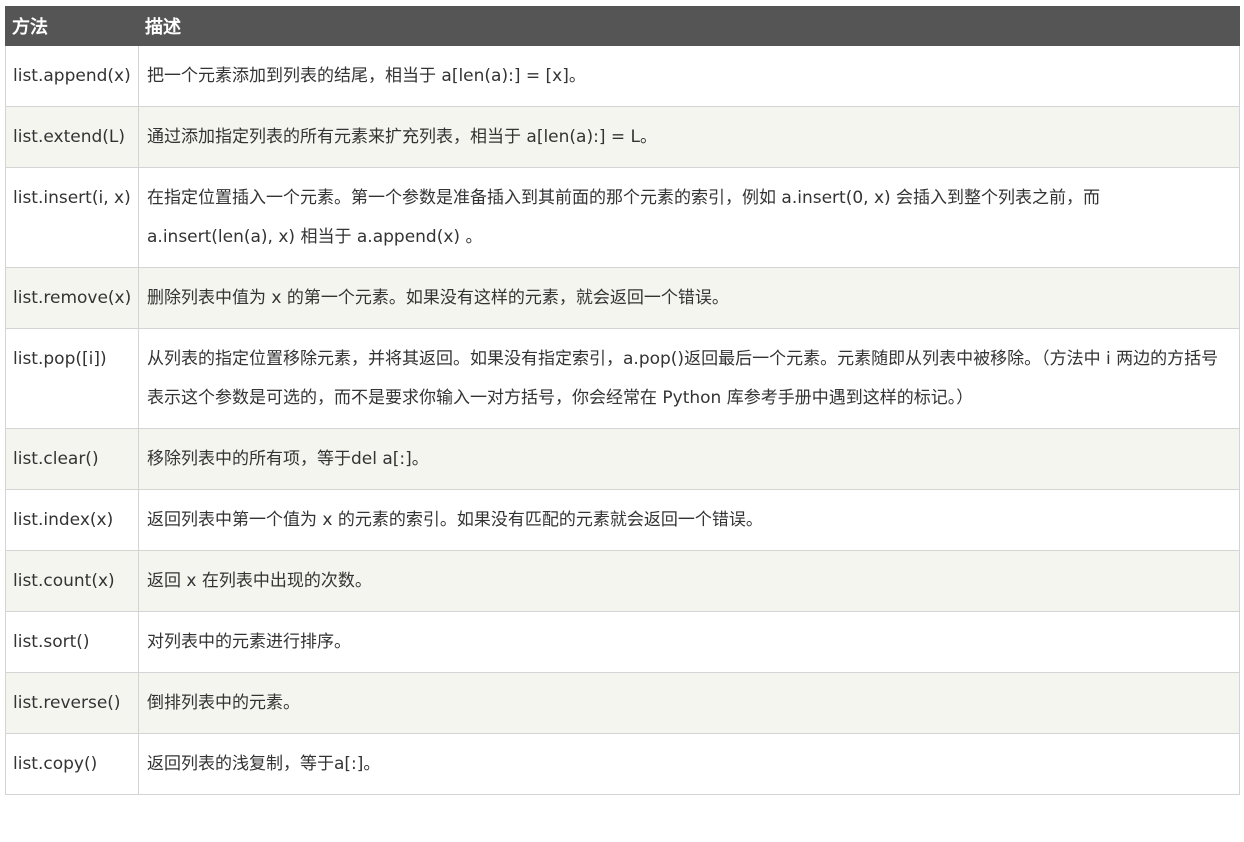 The image size is (1244, 842). I want to click on column-header-method: 方法, so click(72, 26).